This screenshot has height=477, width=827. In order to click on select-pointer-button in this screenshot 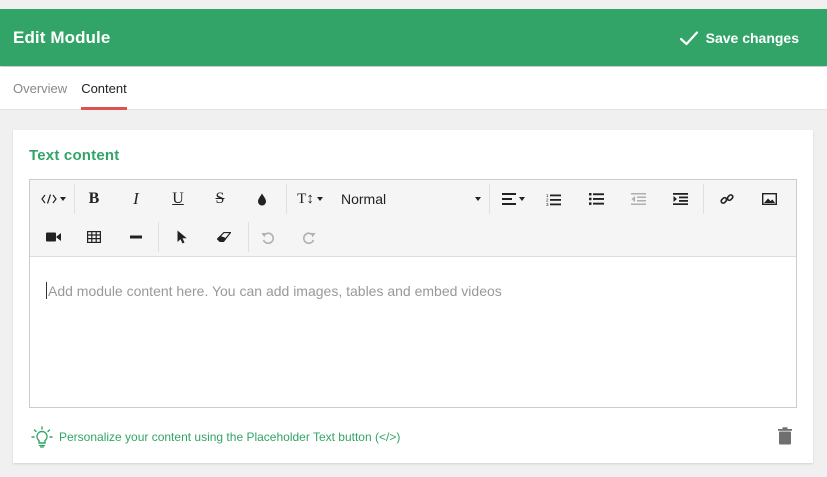, I will do `click(182, 237)`.